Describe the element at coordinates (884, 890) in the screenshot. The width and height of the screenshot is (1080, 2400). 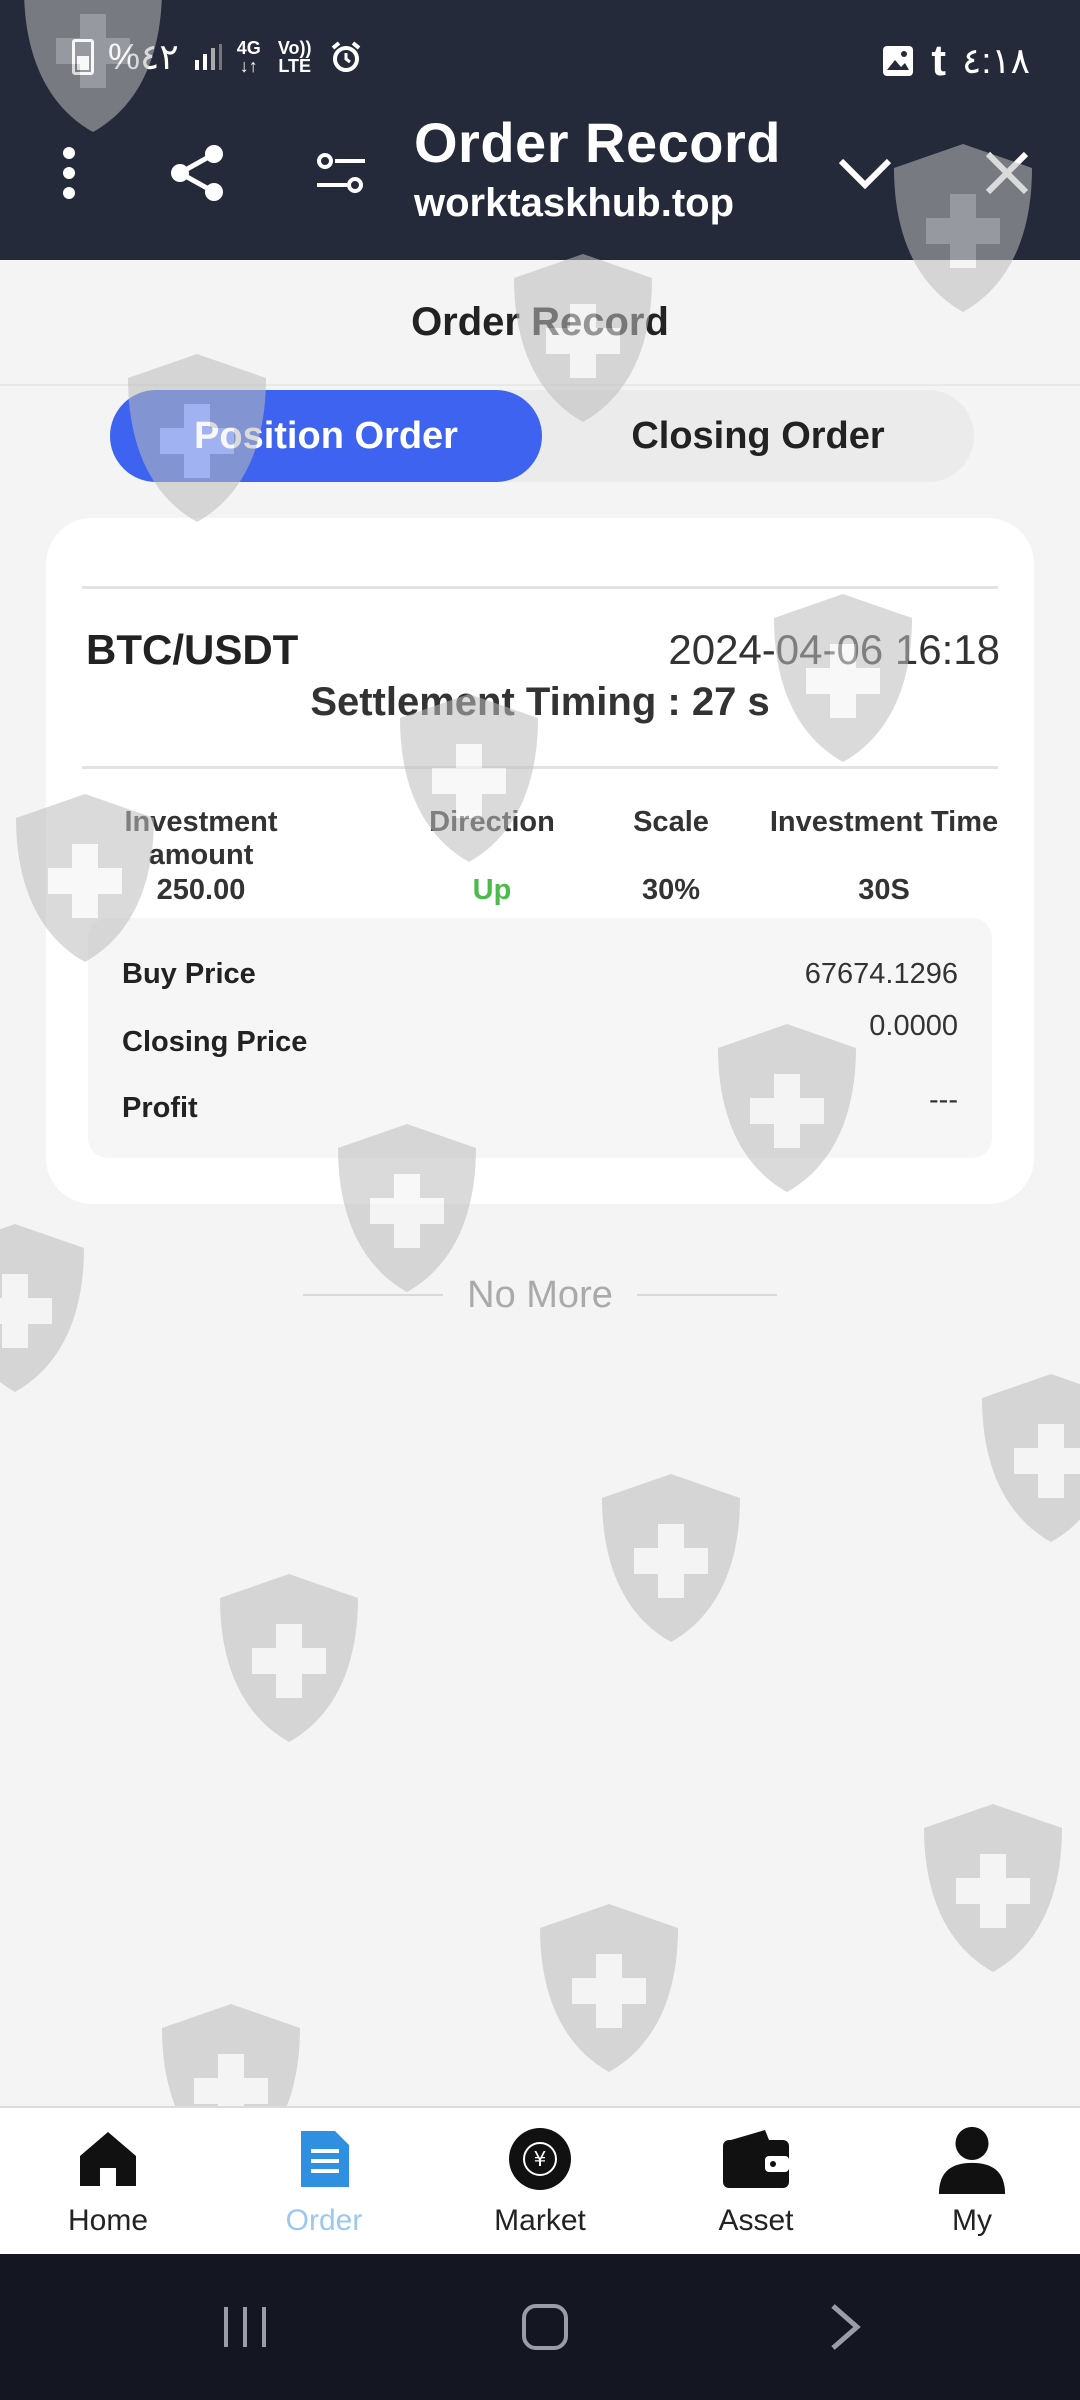
I see `investment-time-value: 30S` at that location.